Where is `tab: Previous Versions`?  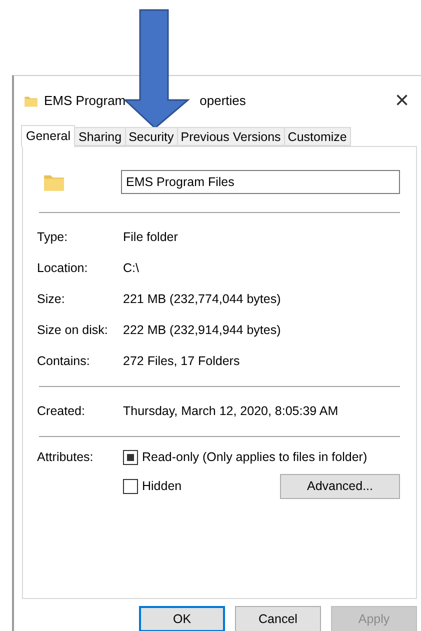 tab: Previous Versions is located at coordinates (230, 136).